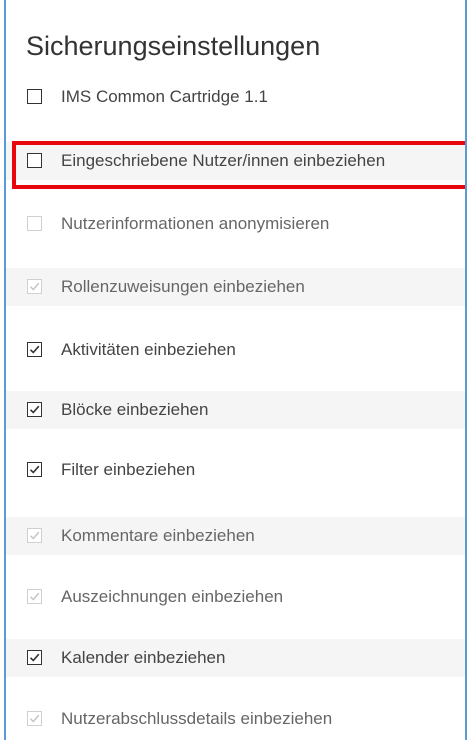 This screenshot has height=740, width=469. I want to click on checkbox-role-assignments, so click(34, 286).